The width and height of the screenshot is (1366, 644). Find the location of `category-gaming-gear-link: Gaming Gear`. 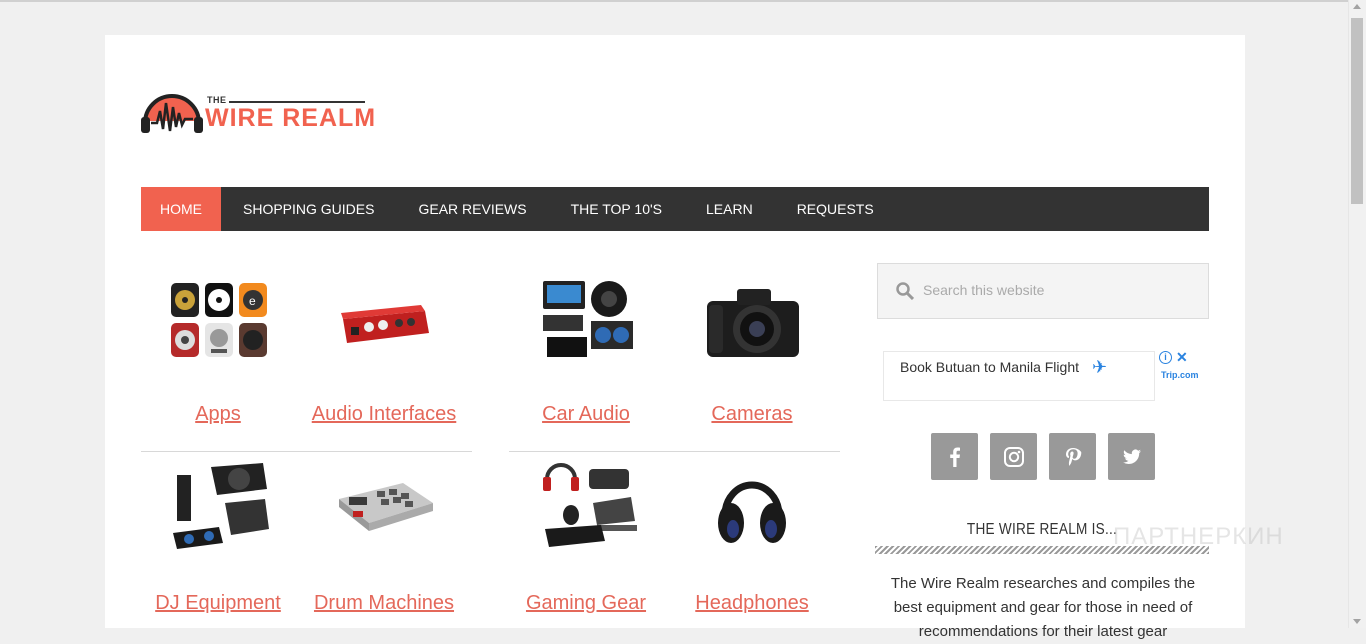

category-gaming-gear-link: Gaming Gear is located at coordinates (586, 603).